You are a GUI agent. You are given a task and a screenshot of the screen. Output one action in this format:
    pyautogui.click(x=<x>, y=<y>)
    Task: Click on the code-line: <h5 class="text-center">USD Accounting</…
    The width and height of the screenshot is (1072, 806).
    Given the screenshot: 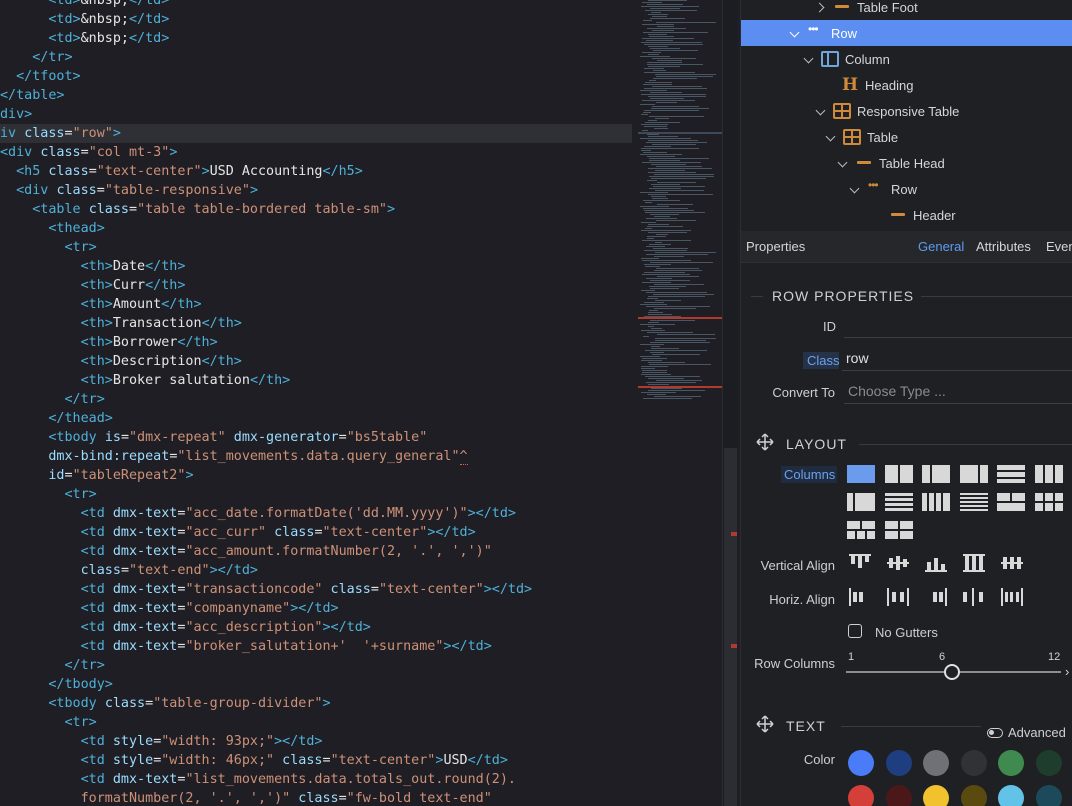 What is the action you would take?
    pyautogui.click(x=316, y=171)
    